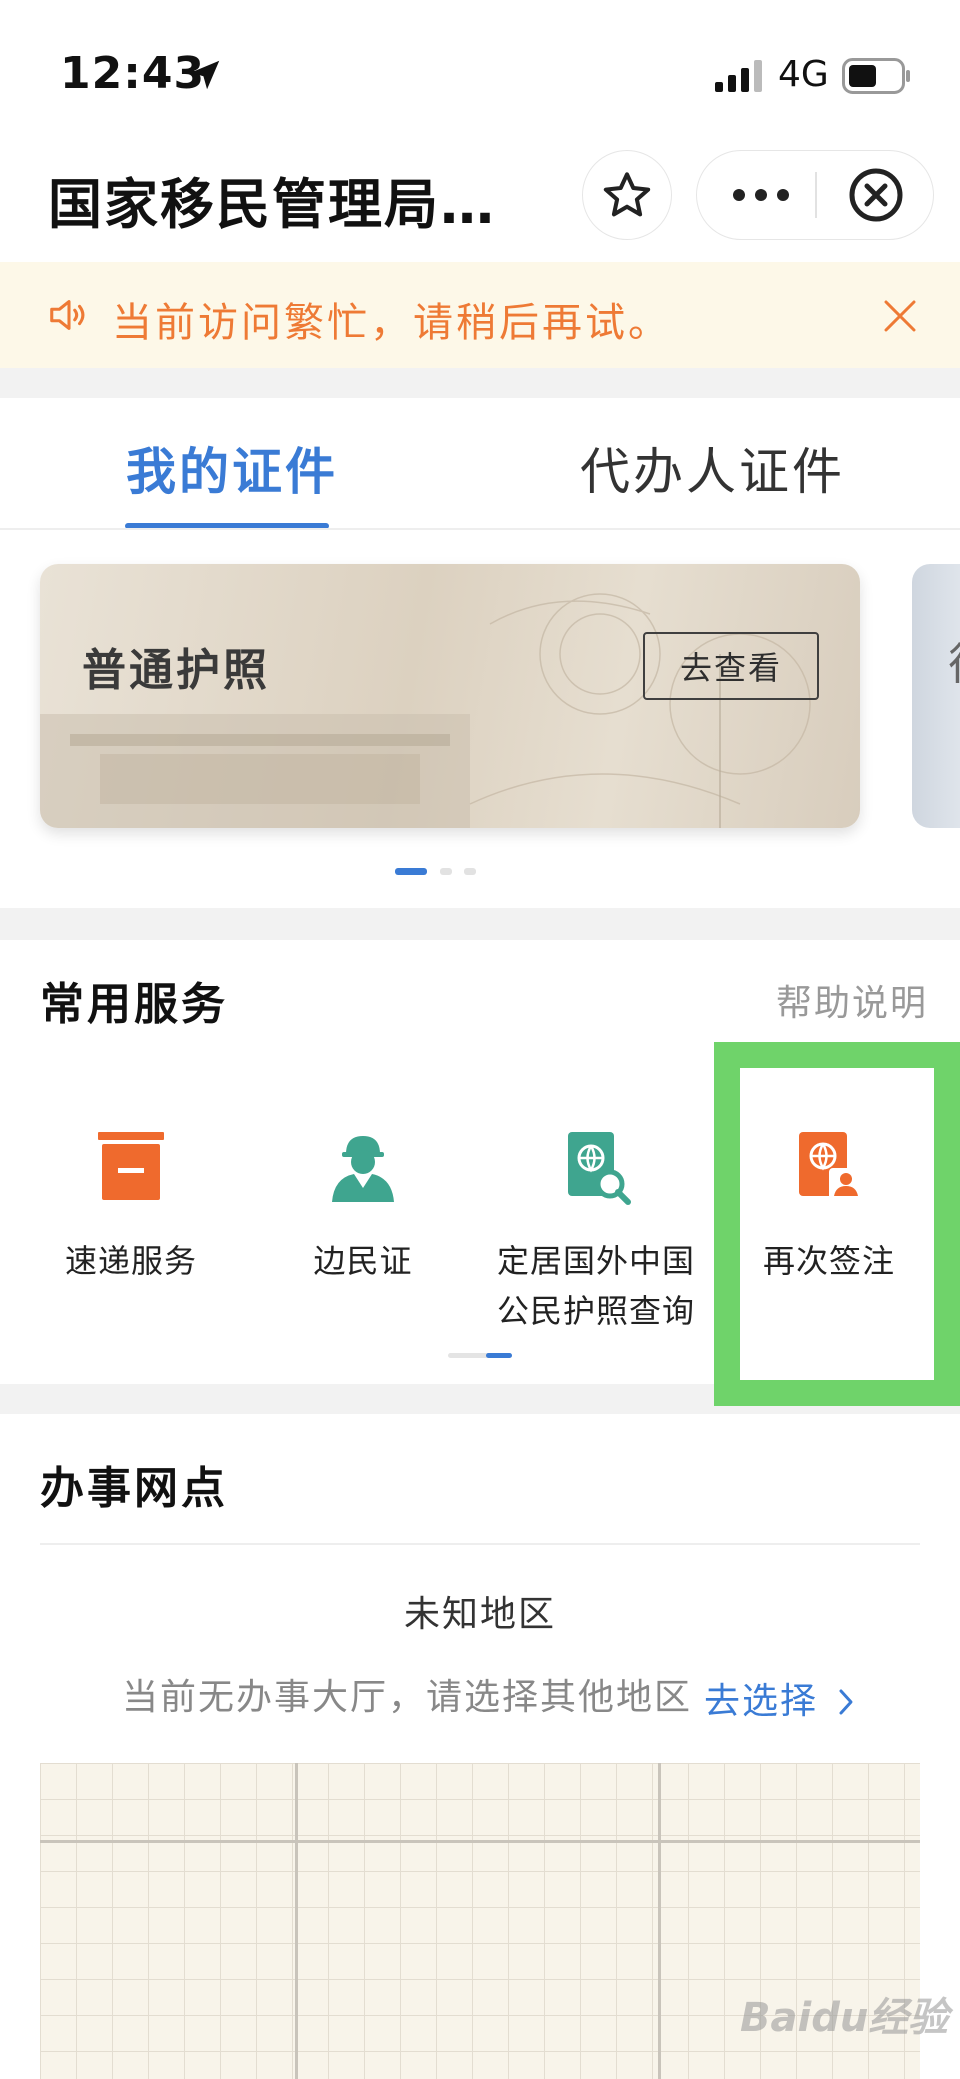  I want to click on close-circle-icon, so click(876, 195).